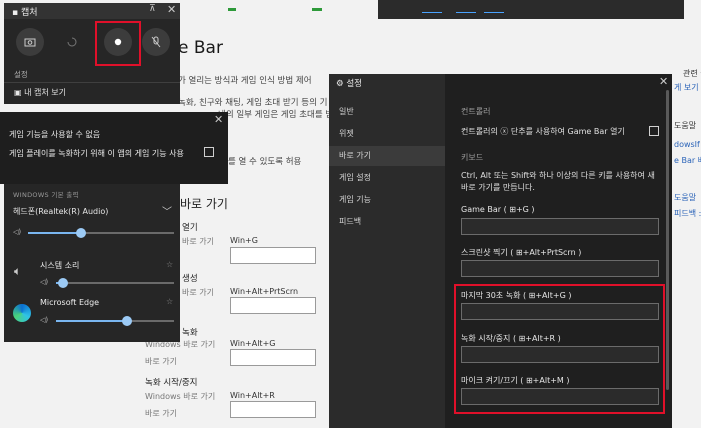 The width and height of the screenshot is (701, 428). Describe the element at coordinates (245, 81) in the screenshot. I see `page-description: 가 열리는 방식과 게임 인식 방법 제어` at that location.